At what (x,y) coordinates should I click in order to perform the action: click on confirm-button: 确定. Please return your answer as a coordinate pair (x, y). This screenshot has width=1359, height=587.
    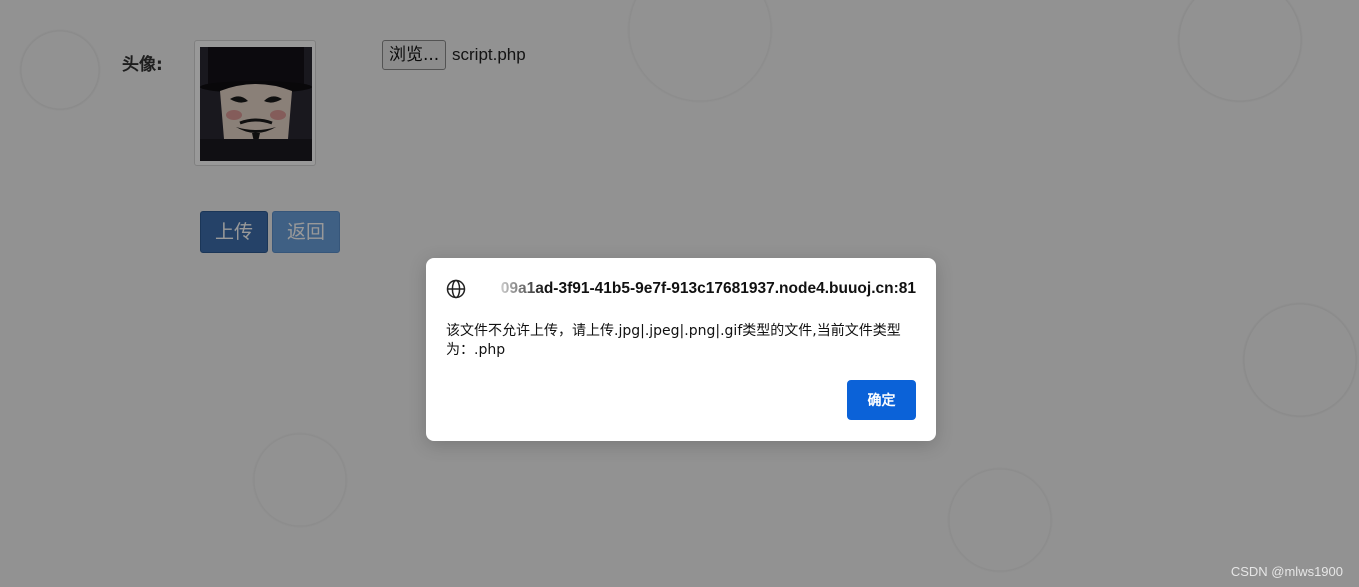
    Looking at the image, I should click on (881, 400).